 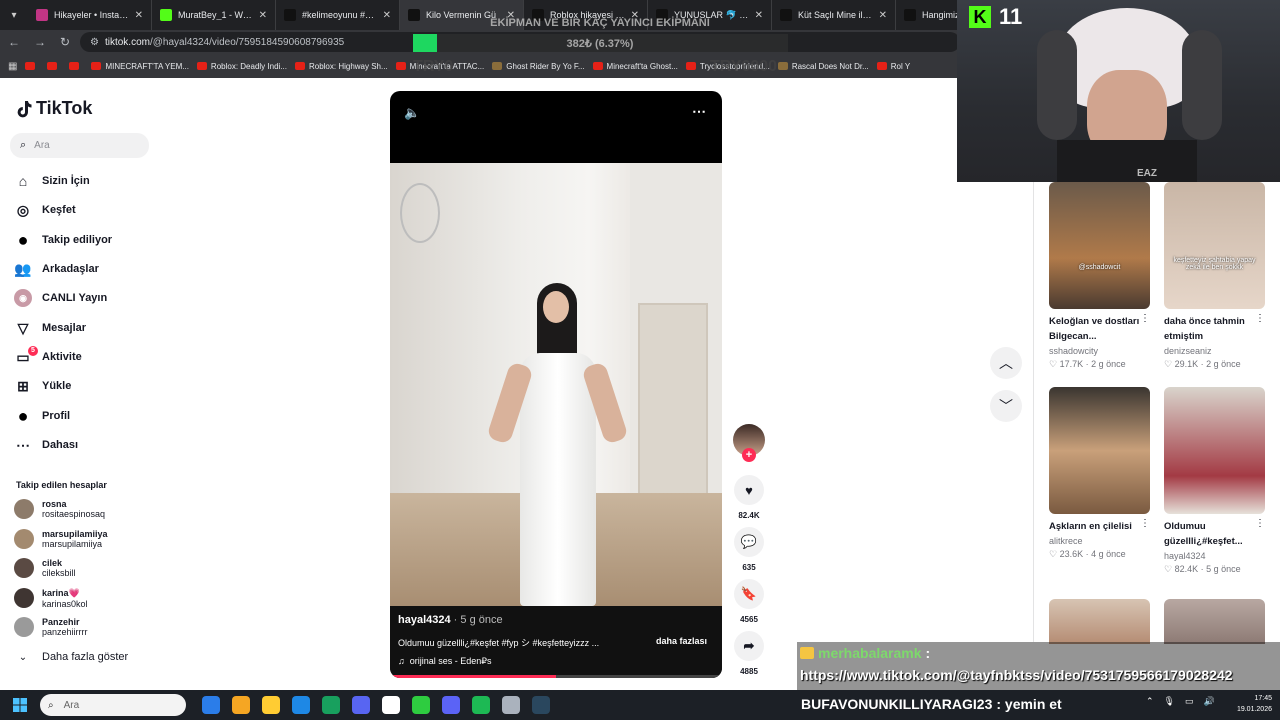 What do you see at coordinates (20, 705) in the screenshot?
I see `windows-start-icon` at bounding box center [20, 705].